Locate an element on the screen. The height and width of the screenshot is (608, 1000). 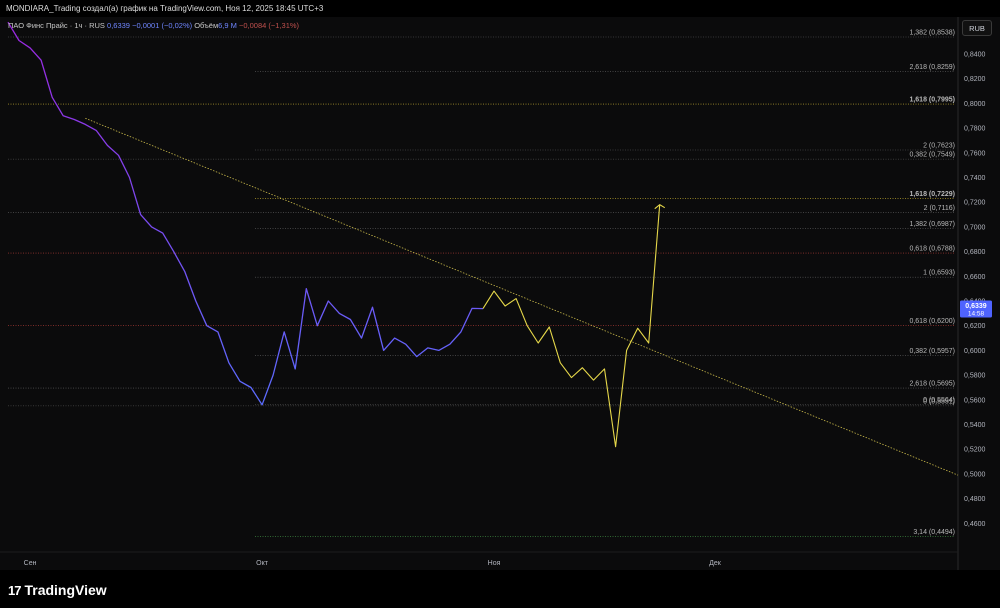
y-tick-label: 0,7800 is located at coordinates (975, 129).